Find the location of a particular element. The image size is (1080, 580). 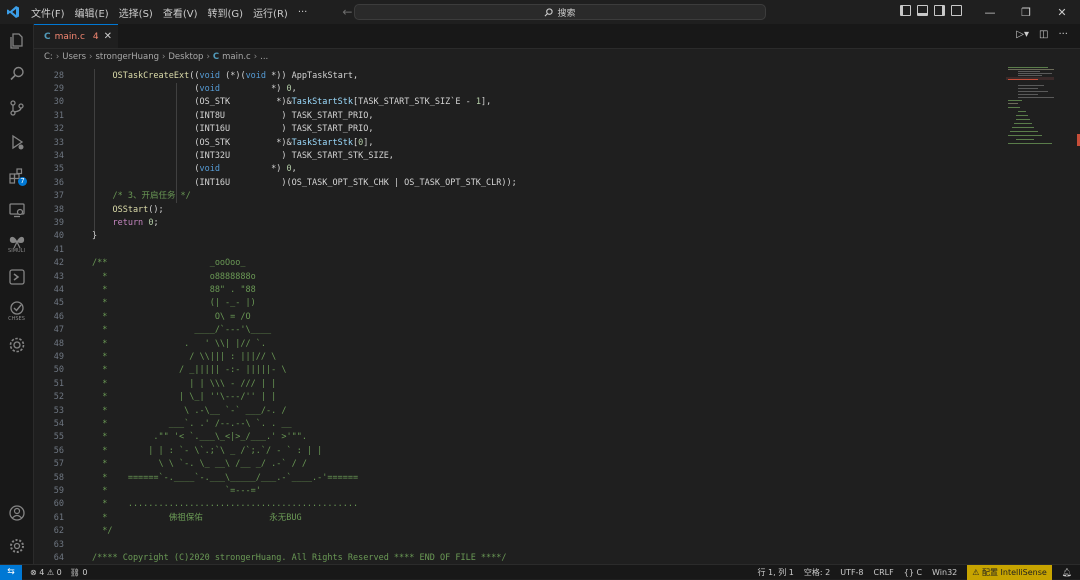

code-line: 51 * | | \\\ - /// | | is located at coordinates (518, 384).